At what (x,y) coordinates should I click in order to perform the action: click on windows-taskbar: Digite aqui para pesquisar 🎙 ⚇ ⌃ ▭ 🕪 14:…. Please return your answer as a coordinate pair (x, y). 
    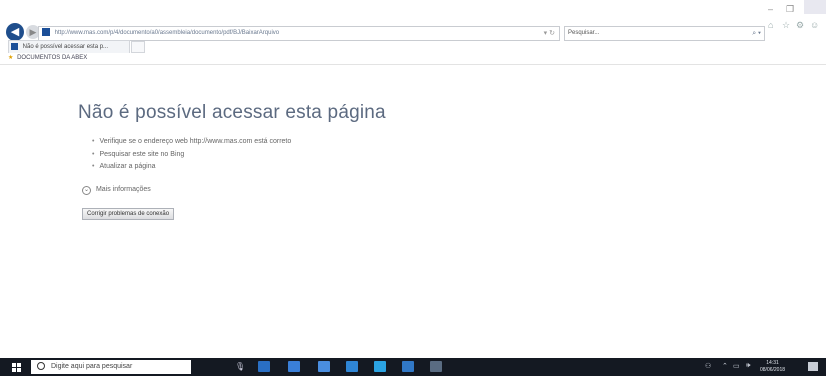
    Looking at the image, I should click on (413, 367).